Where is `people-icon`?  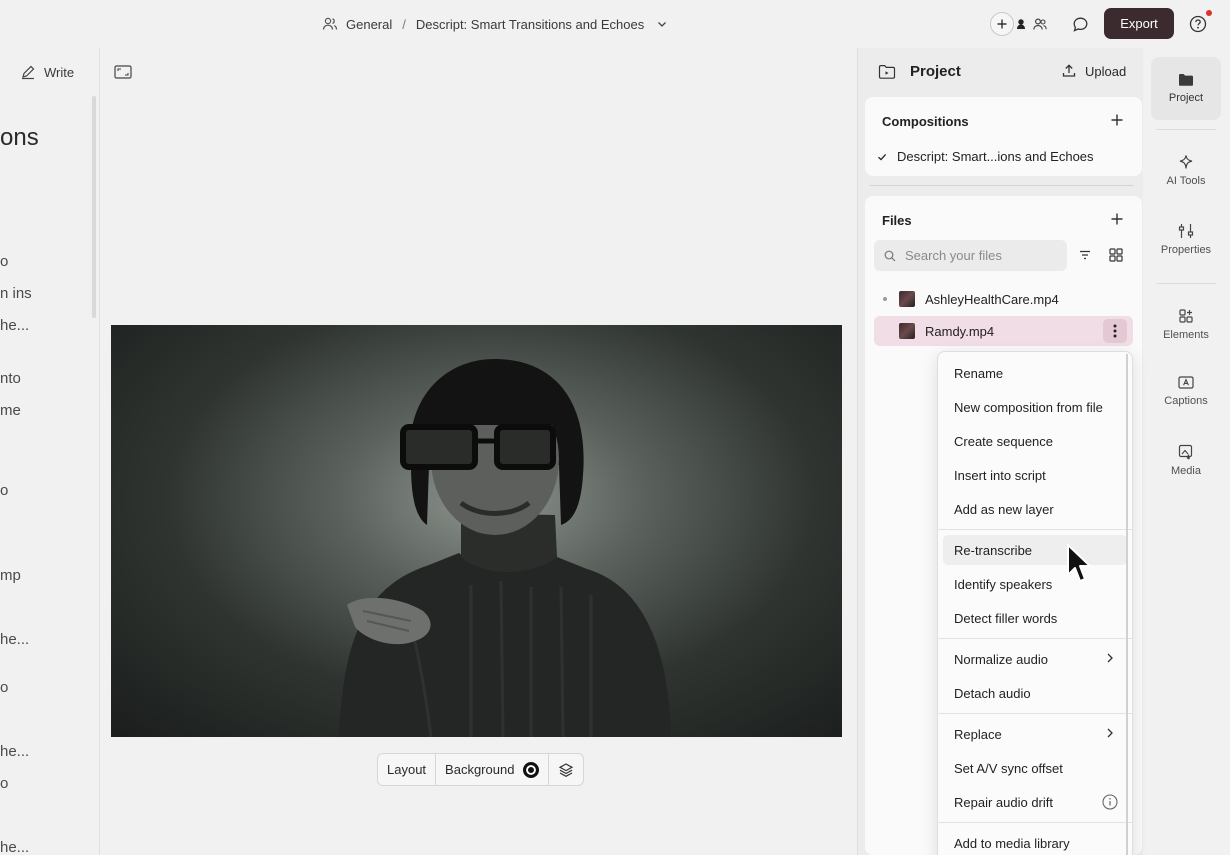 people-icon is located at coordinates (330, 23).